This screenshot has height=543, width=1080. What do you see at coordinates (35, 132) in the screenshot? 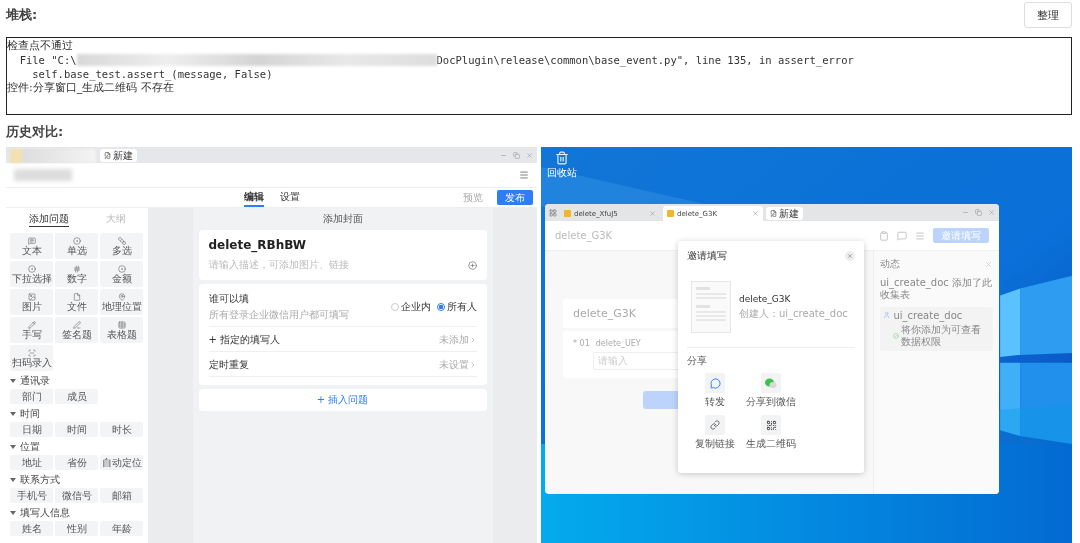
I see `history-heading: 历史对比:` at bounding box center [35, 132].